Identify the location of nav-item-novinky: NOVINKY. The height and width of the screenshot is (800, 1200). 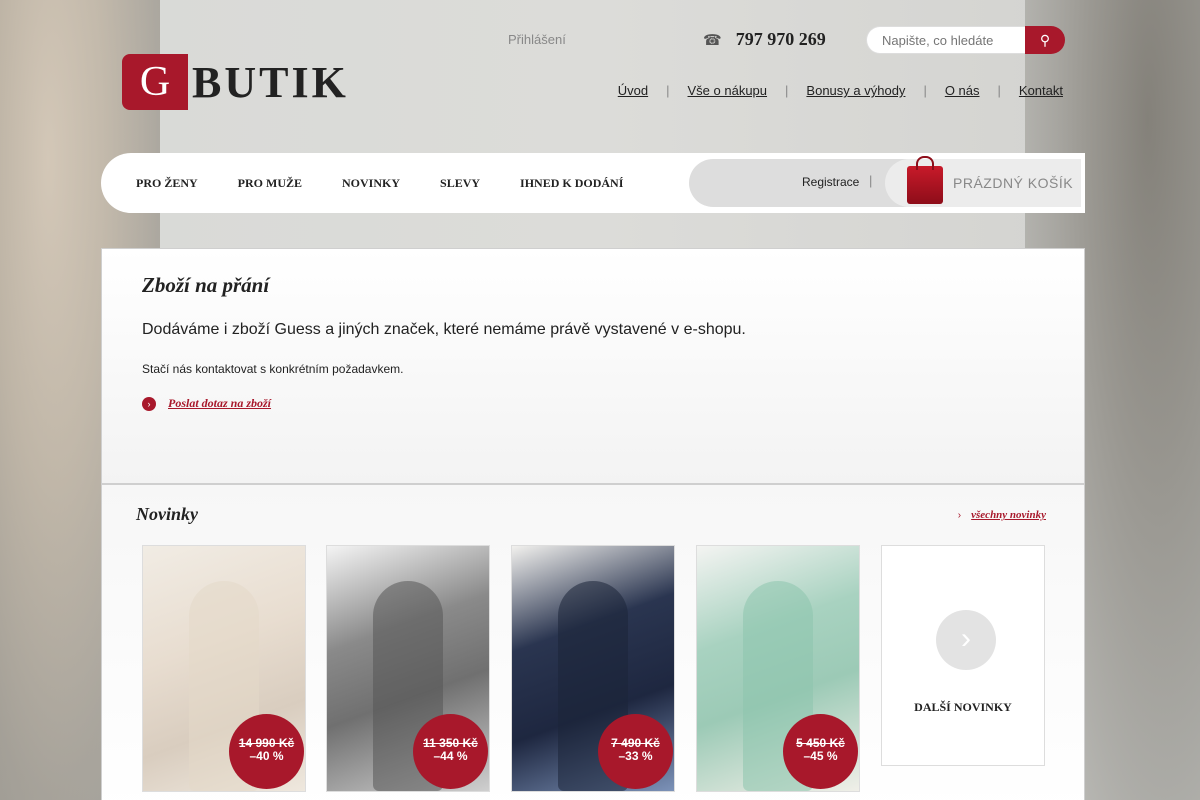
(371, 183).